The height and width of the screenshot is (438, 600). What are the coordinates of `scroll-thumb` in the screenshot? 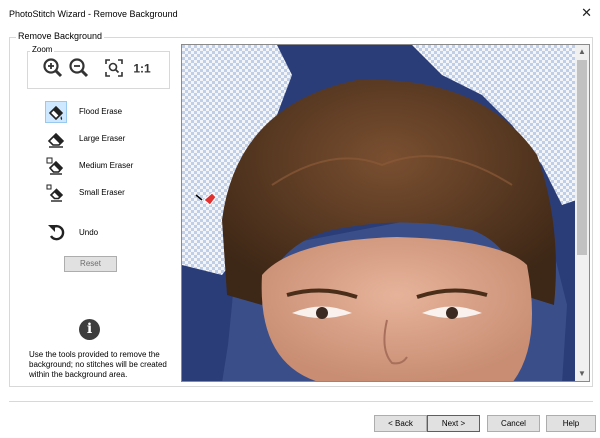 It's located at (582, 157).